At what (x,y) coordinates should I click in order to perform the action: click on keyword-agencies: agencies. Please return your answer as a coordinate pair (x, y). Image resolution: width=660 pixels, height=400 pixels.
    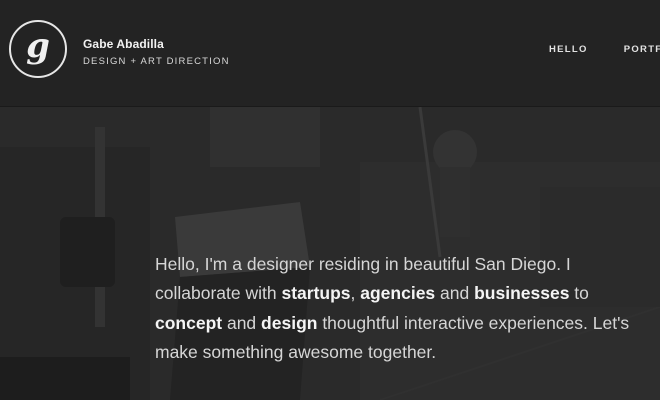
    Looking at the image, I should click on (398, 293).